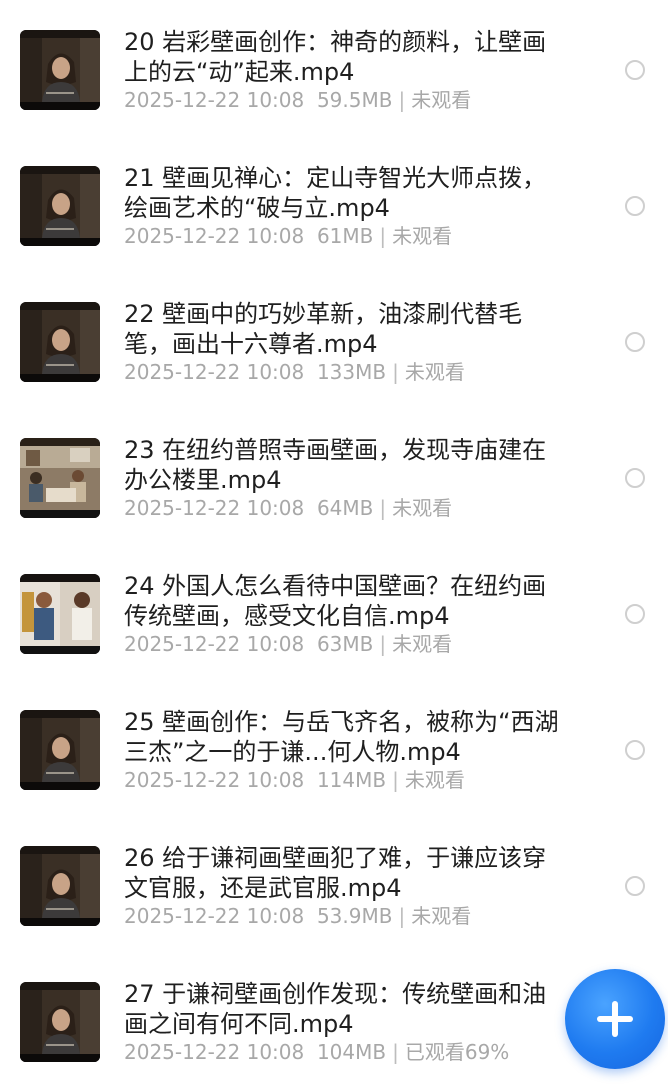 The height and width of the screenshot is (1085, 668). Describe the element at coordinates (323, 329) in the screenshot. I see `file-title: 22 壁画中的巧妙革新，油漆刷代替毛笔，画出十六尊者.mp4` at that location.